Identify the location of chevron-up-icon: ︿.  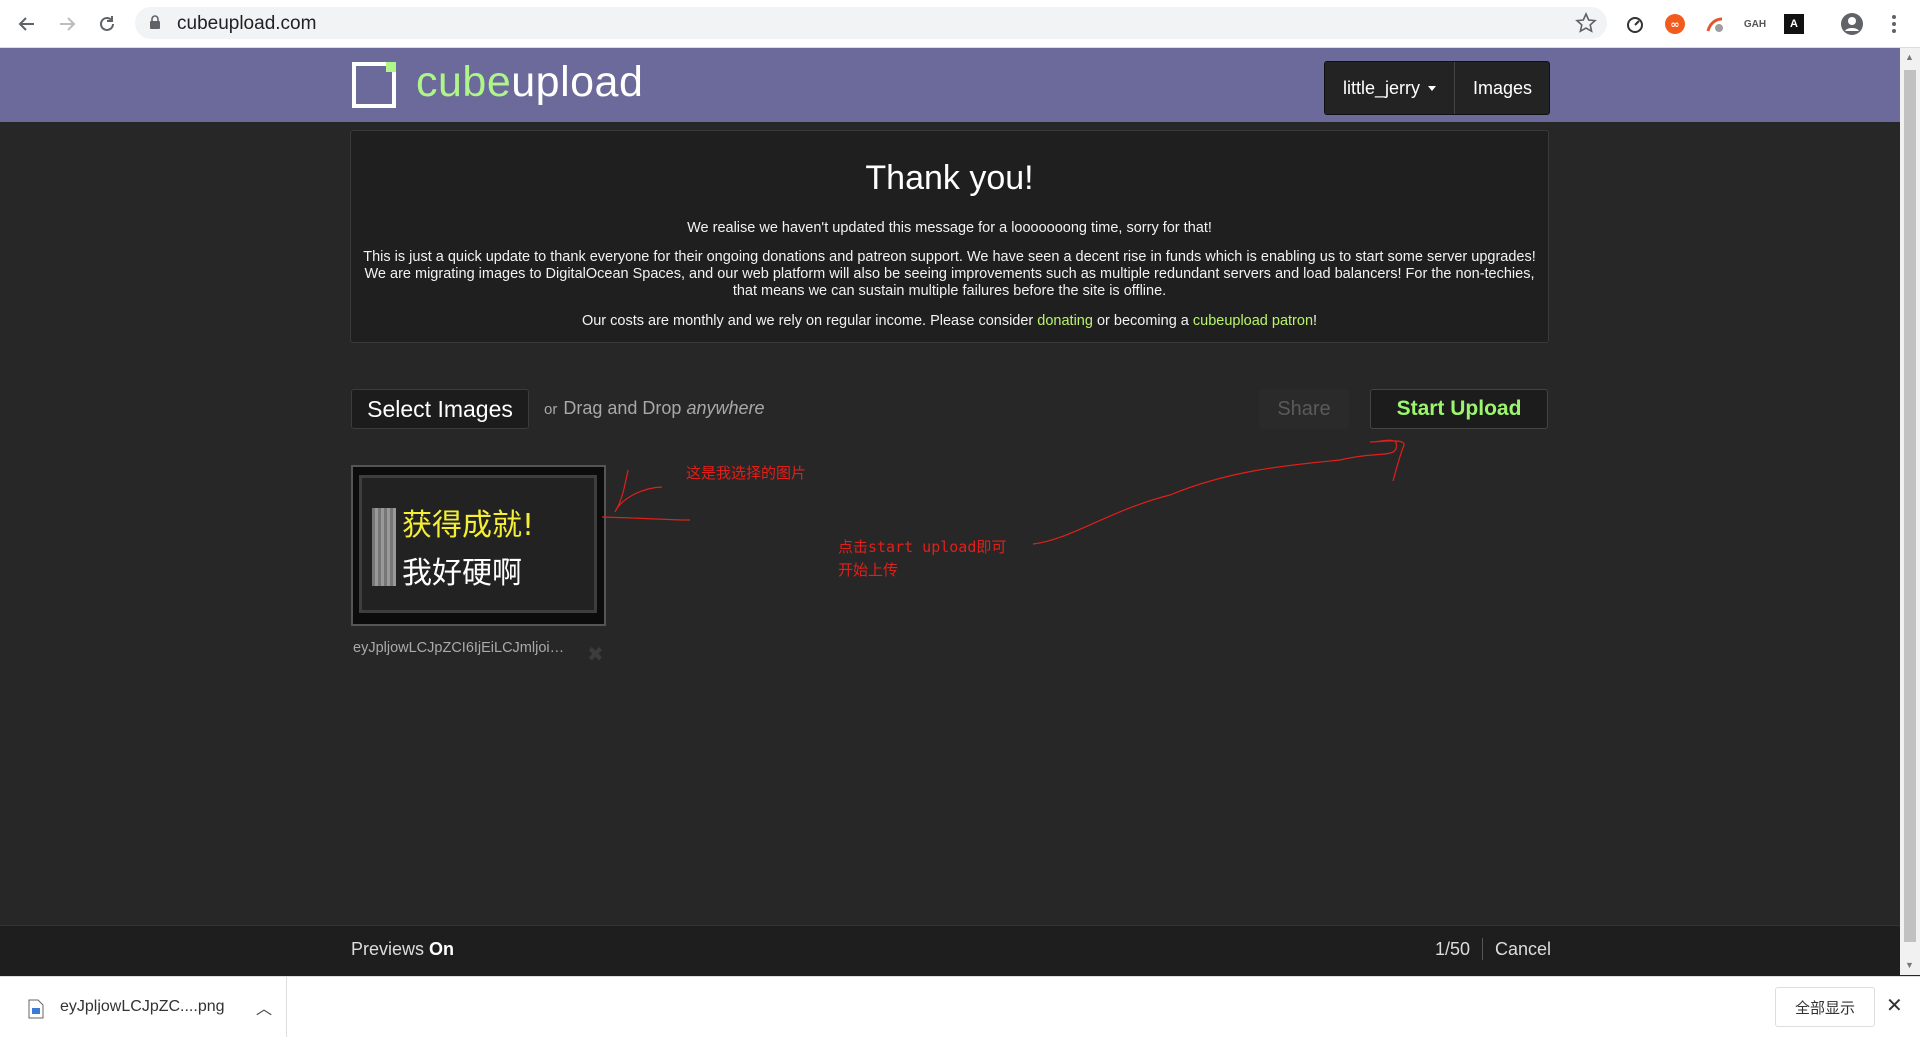
(264, 1007).